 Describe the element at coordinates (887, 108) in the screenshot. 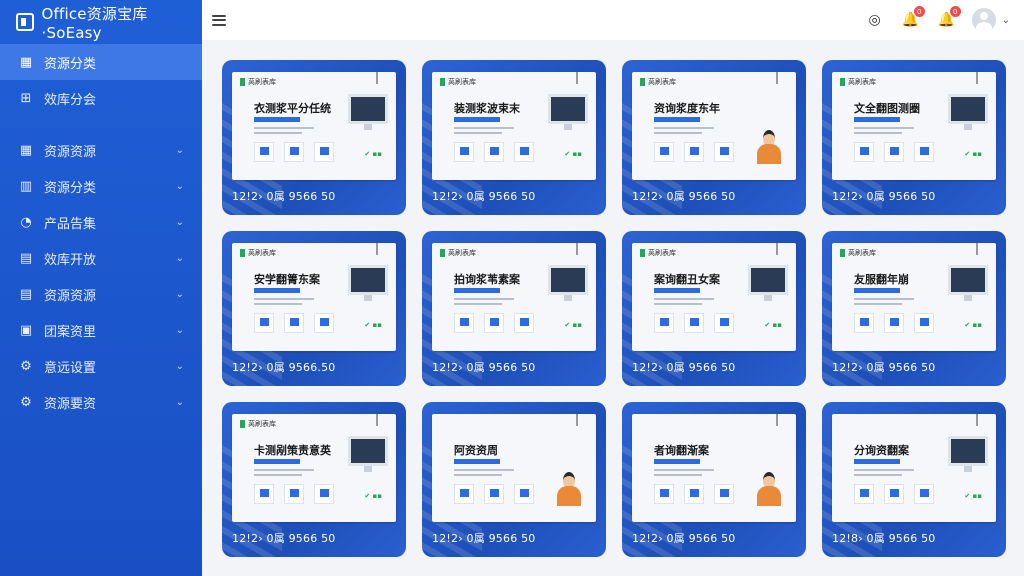

I see `card-title: 文全翻图测圈` at that location.